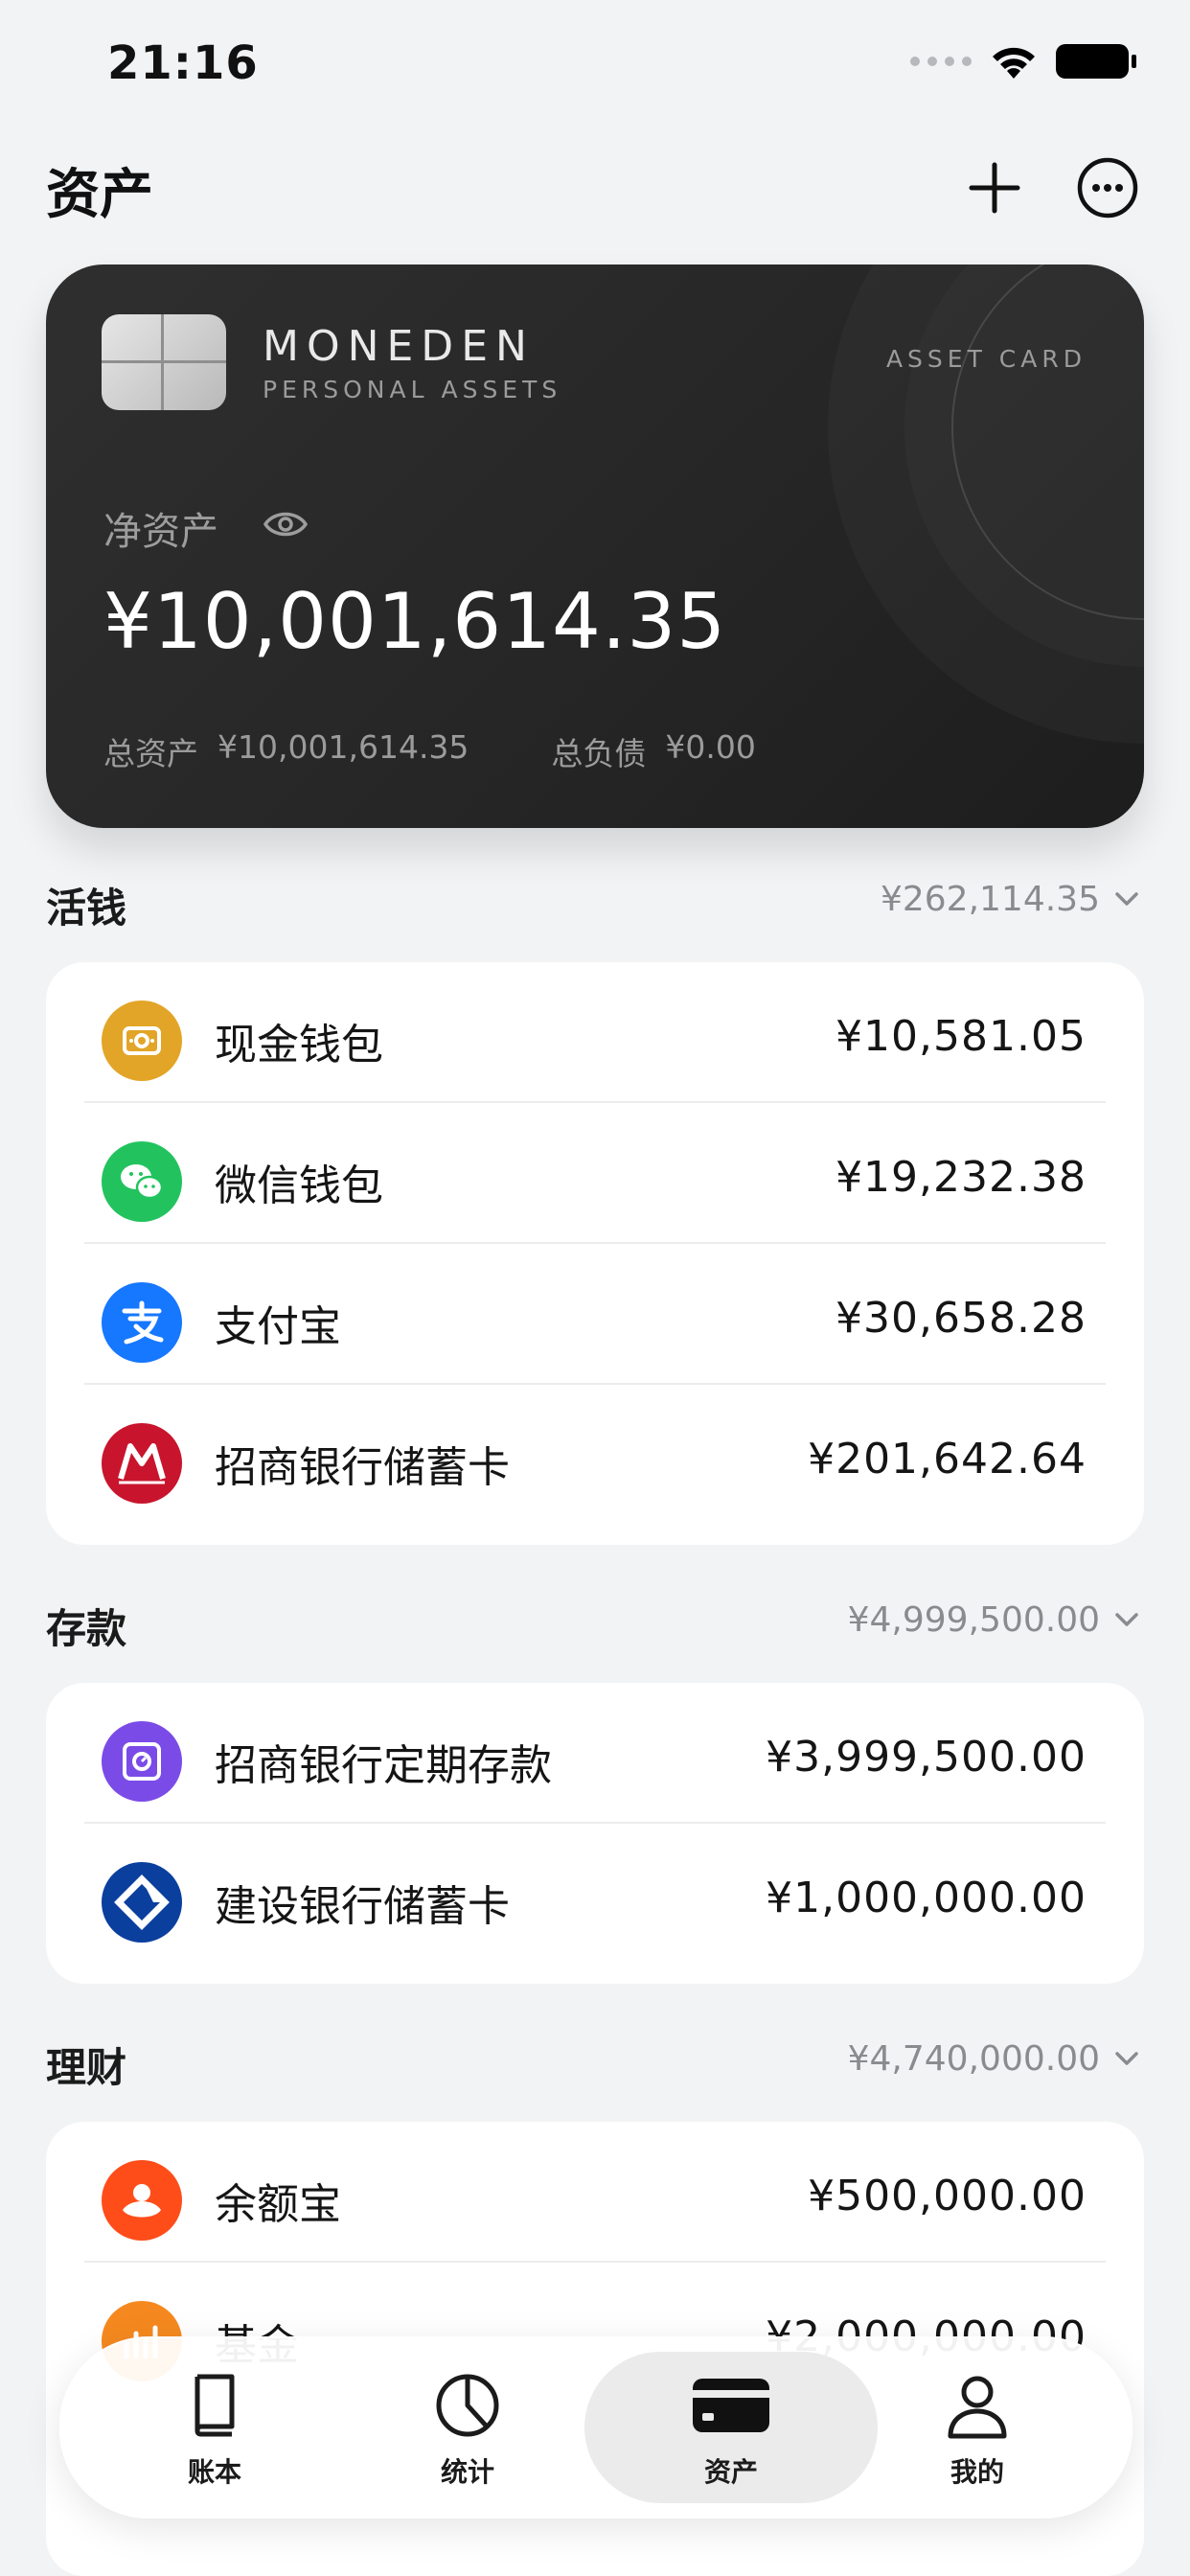 This screenshot has width=1190, height=2576. I want to click on item-name: 余额宝, so click(278, 2204).